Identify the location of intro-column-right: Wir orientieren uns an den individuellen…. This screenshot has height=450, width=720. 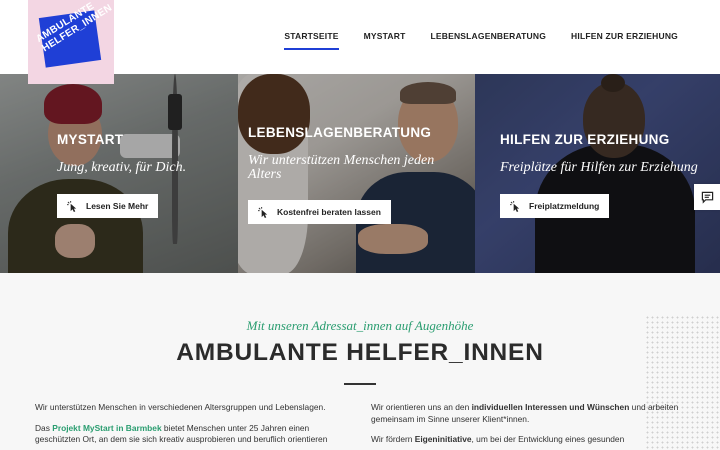
(536, 426).